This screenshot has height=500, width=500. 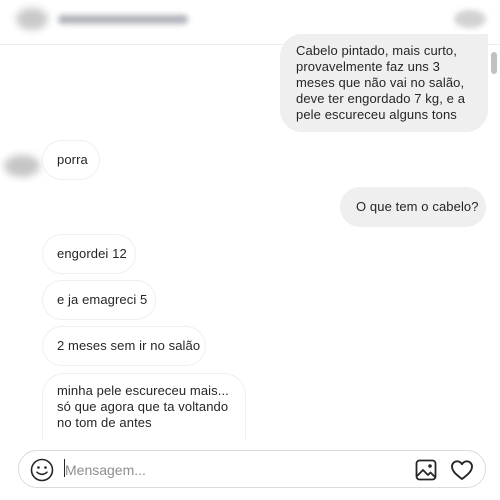 I want to click on message-text: engordei 12, so click(x=92, y=253).